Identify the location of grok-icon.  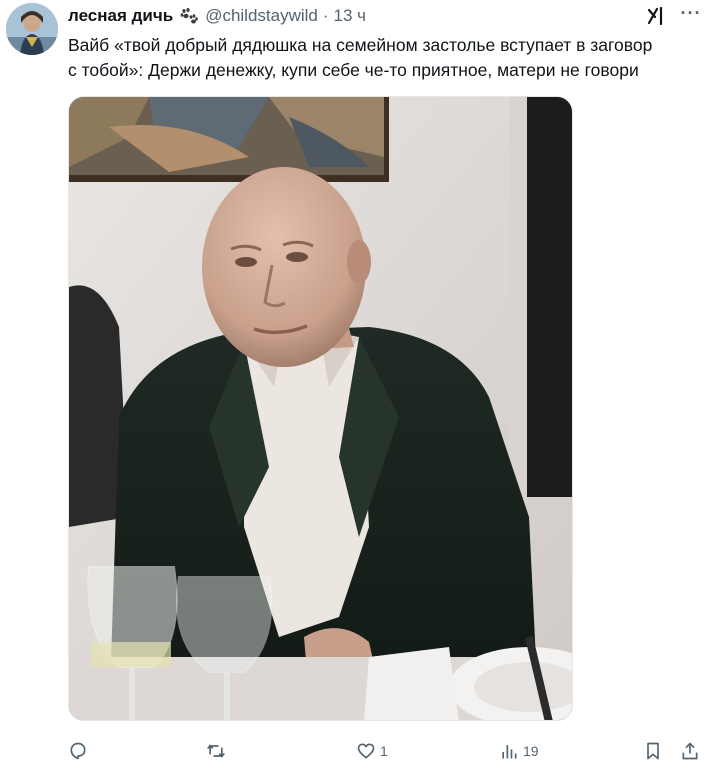
(656, 16).